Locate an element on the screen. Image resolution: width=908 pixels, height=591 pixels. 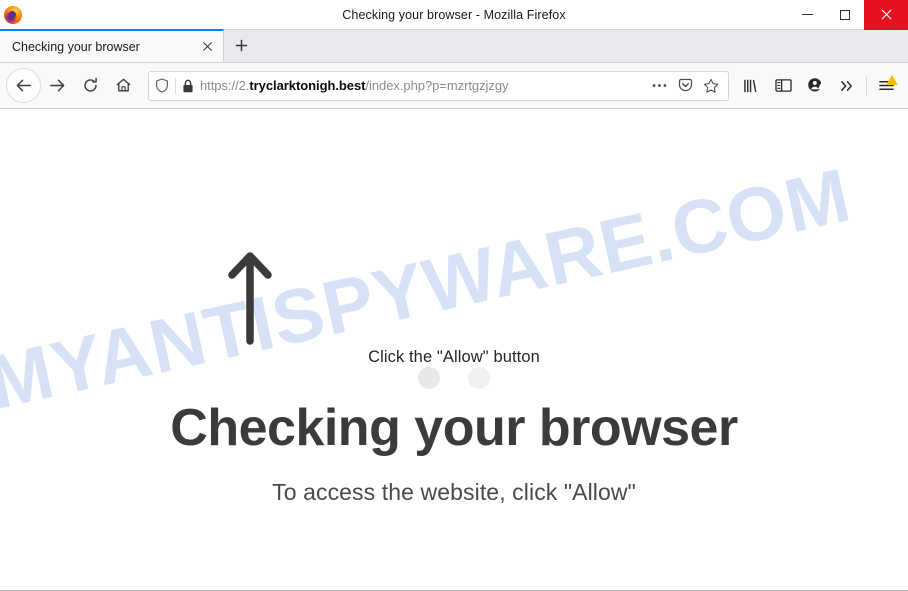
app-menu-button is located at coordinates (886, 86).